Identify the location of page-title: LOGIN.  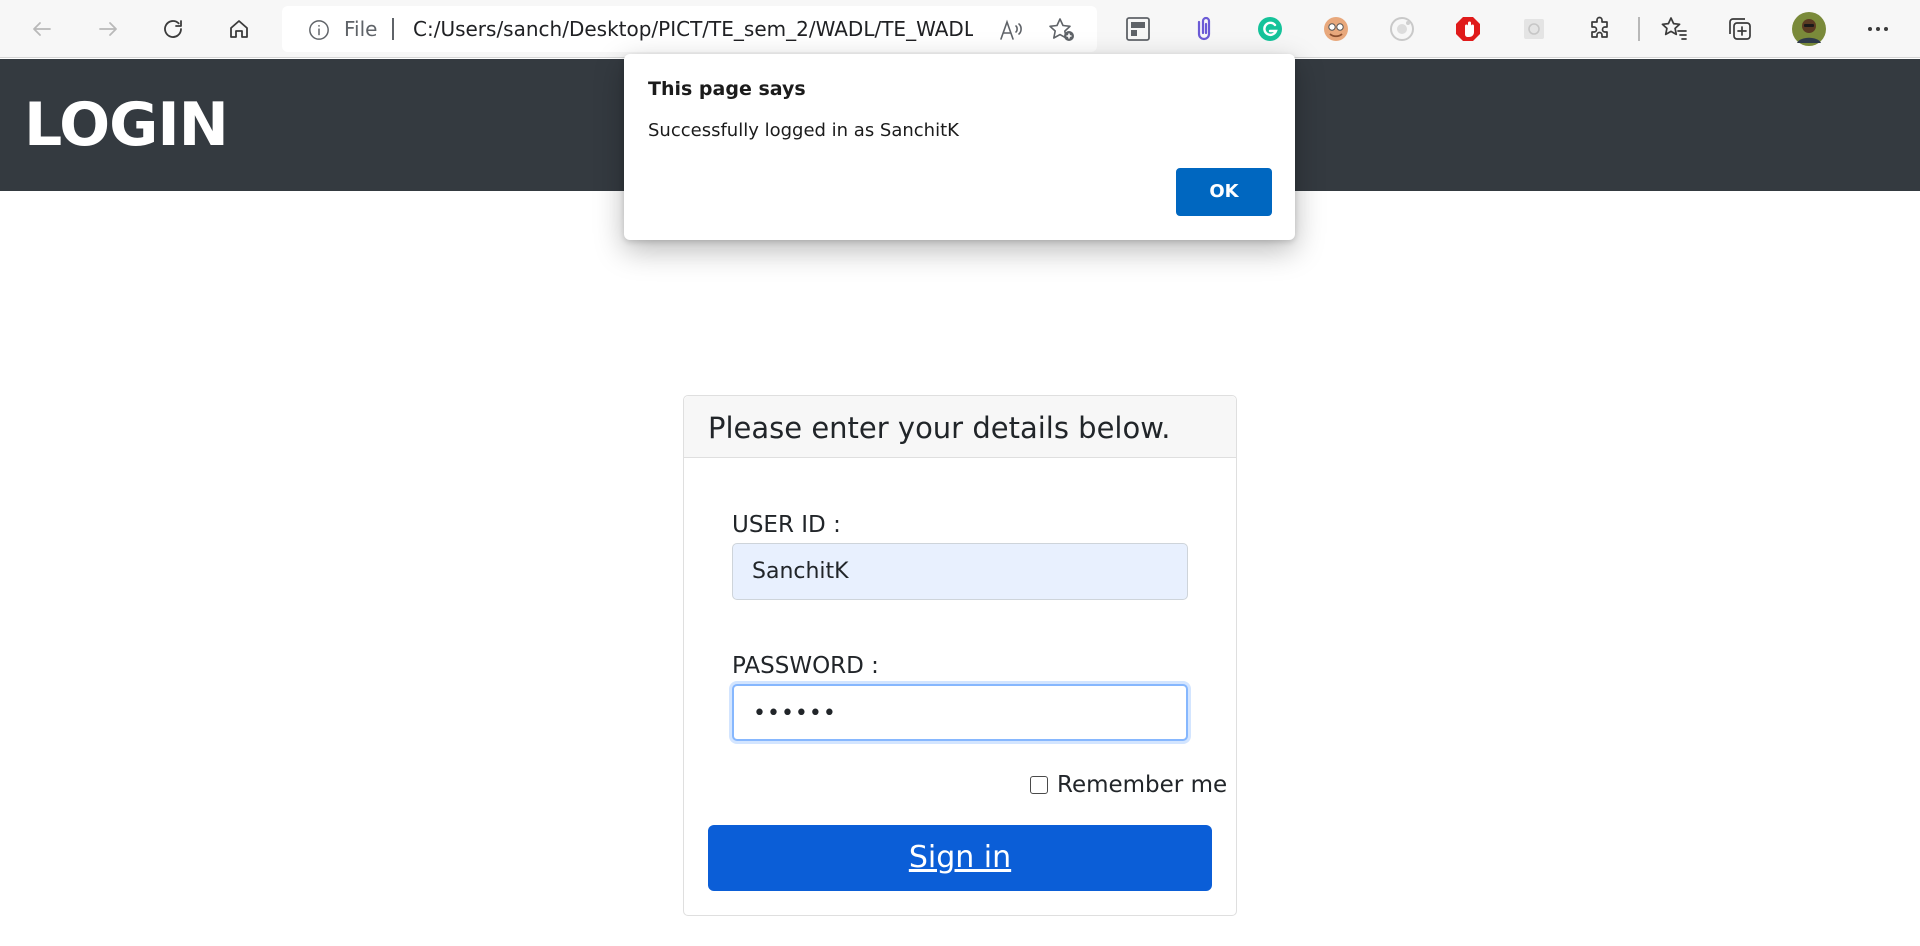
(126, 125).